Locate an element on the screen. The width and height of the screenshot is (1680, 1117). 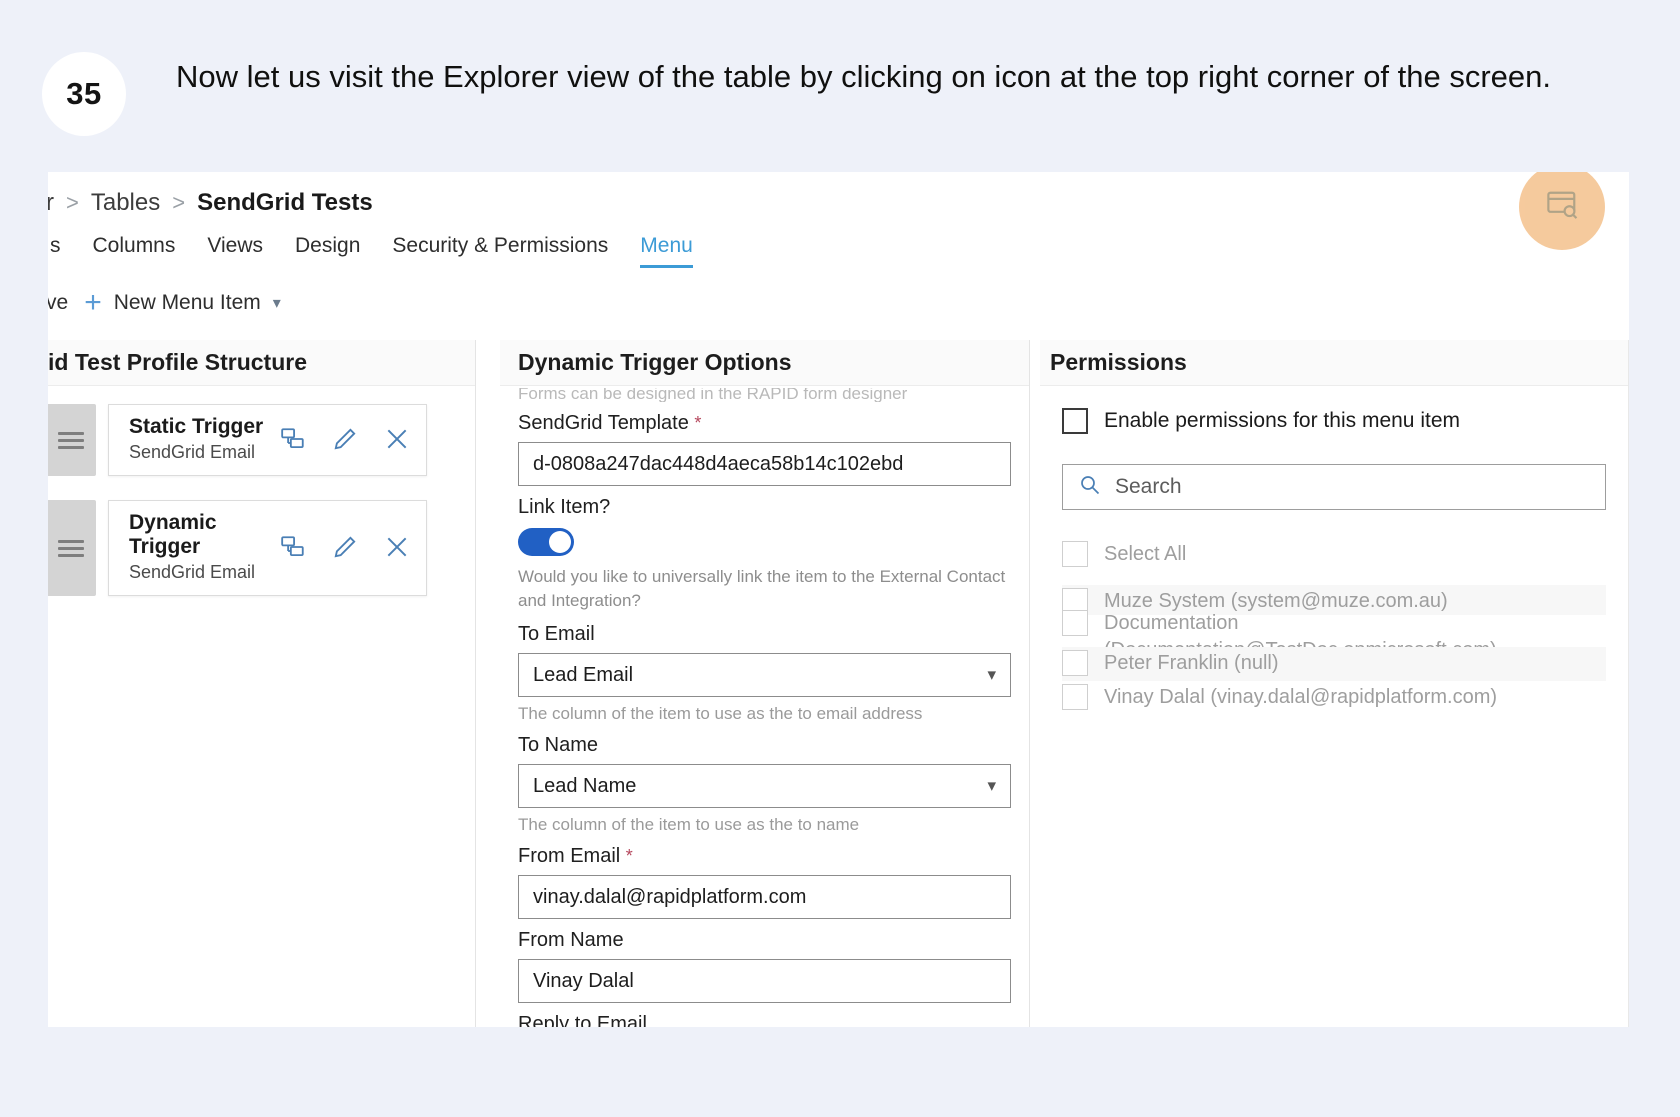
trigger-title: Dynamic Trigger is located at coordinates (173, 534).